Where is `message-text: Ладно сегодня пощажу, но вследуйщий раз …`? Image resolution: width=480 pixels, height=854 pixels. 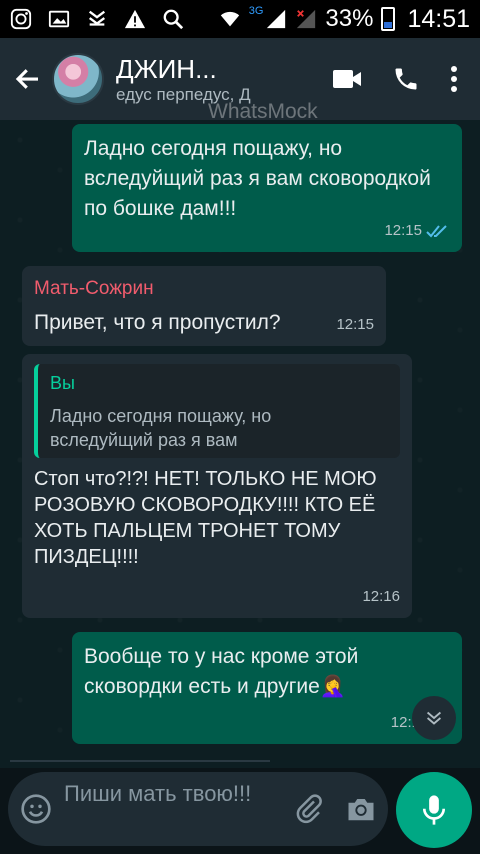 message-text: Ладно сегодня пощажу, но вследуйщий раз … is located at coordinates (257, 178).